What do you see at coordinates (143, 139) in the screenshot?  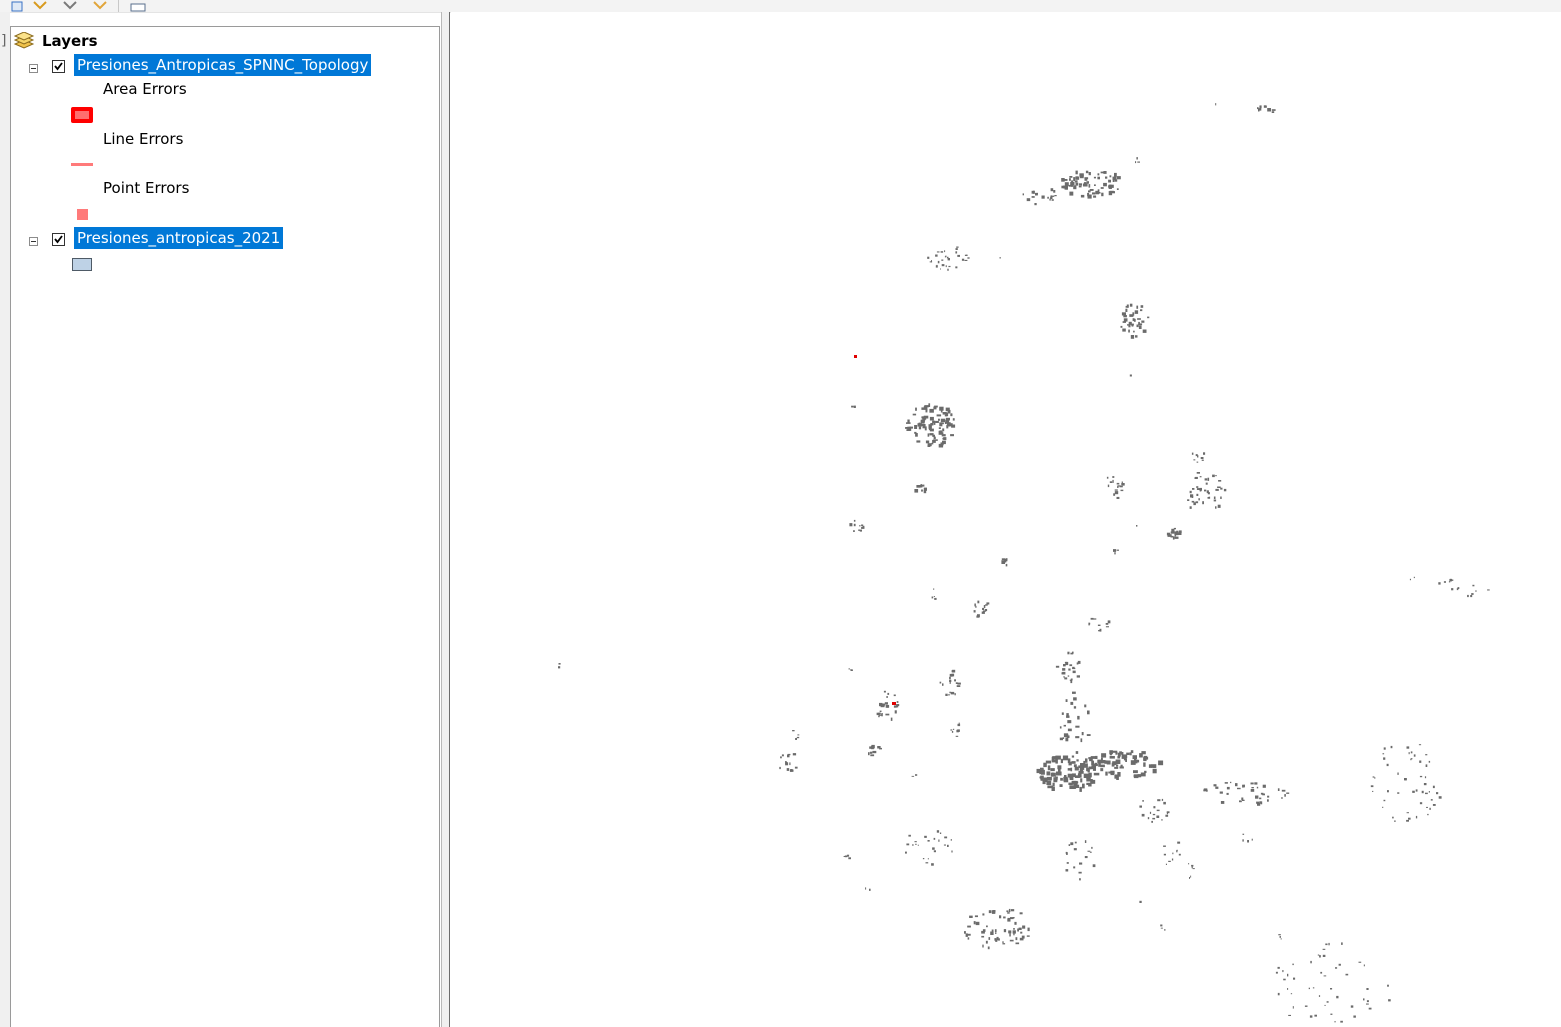 I see `legend-line-errors-label: Line Errors` at bounding box center [143, 139].